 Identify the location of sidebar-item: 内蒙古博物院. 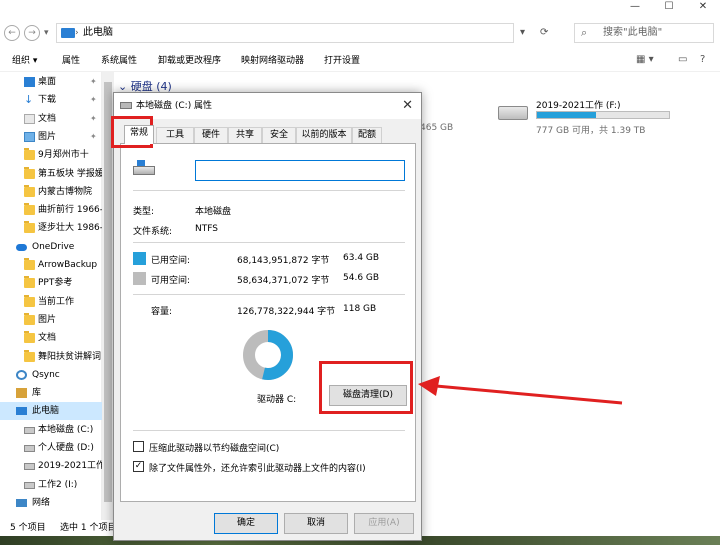
(51, 192).